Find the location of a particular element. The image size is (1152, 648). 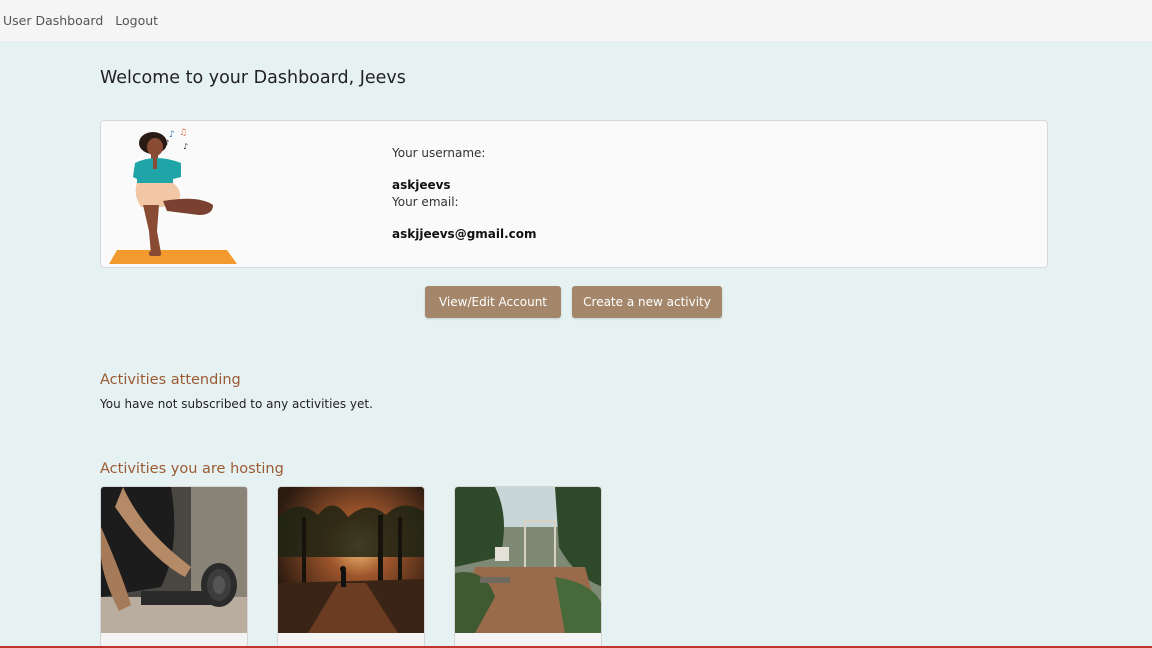

nav-user-dashboard-link: User Dashboard is located at coordinates (53, 20).